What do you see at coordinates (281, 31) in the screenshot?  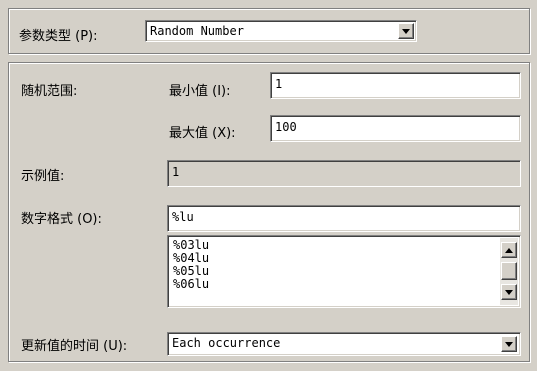 I see `param-type-select: Random Number` at bounding box center [281, 31].